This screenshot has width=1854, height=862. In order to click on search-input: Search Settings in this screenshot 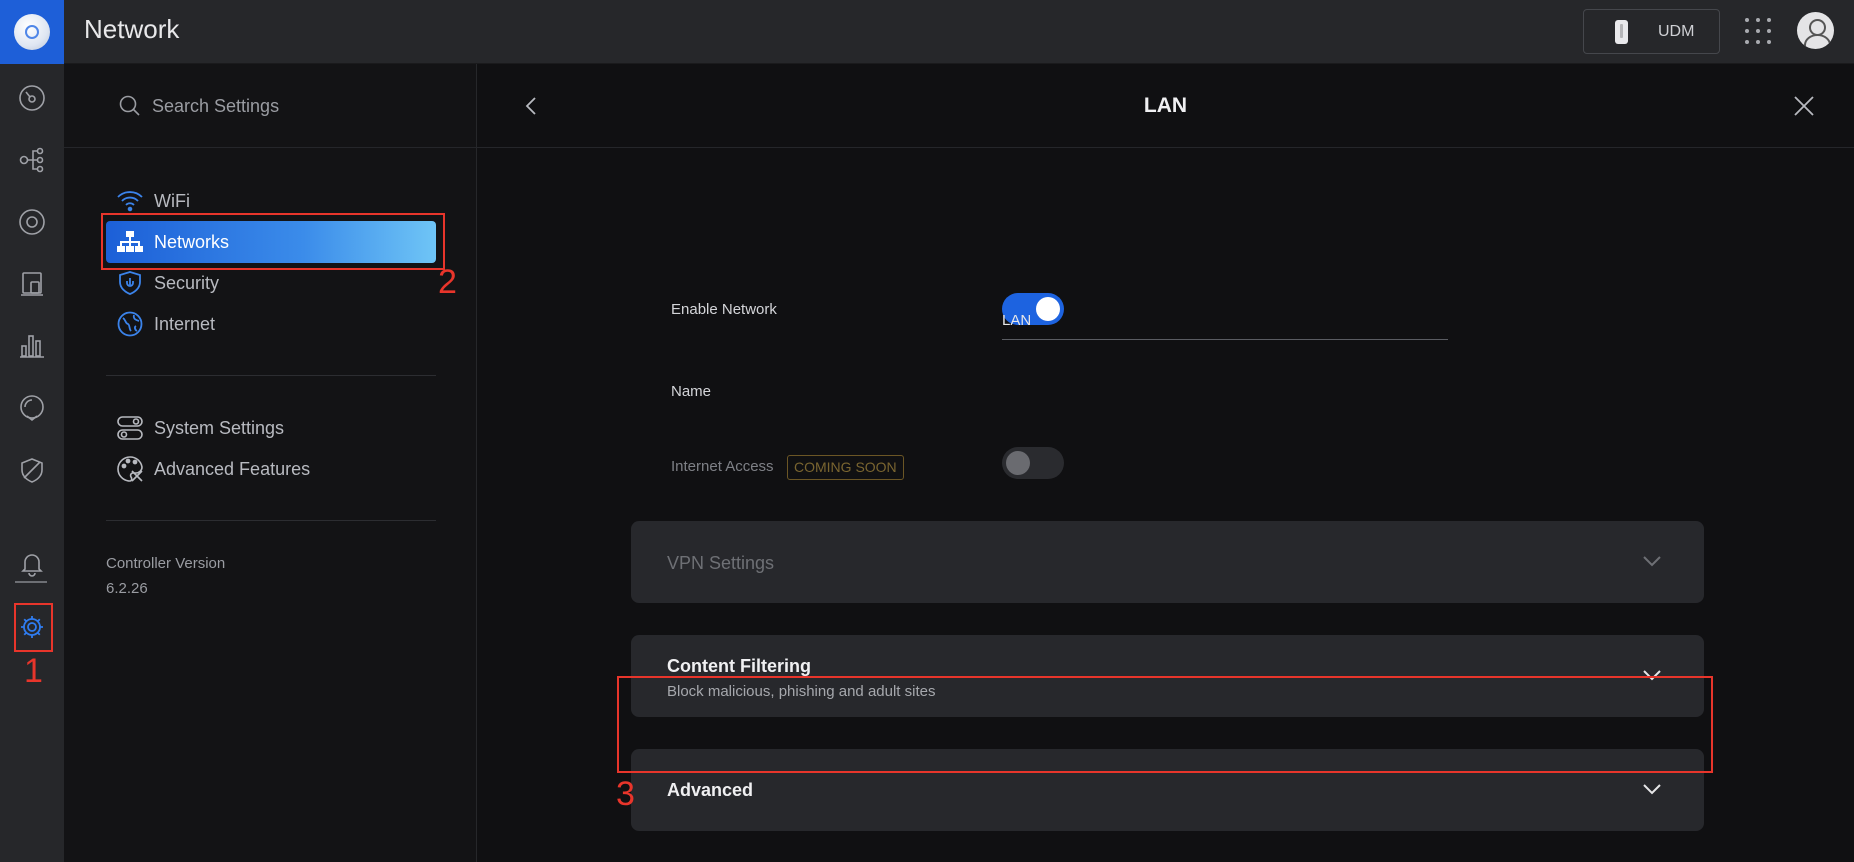, I will do `click(215, 106)`.